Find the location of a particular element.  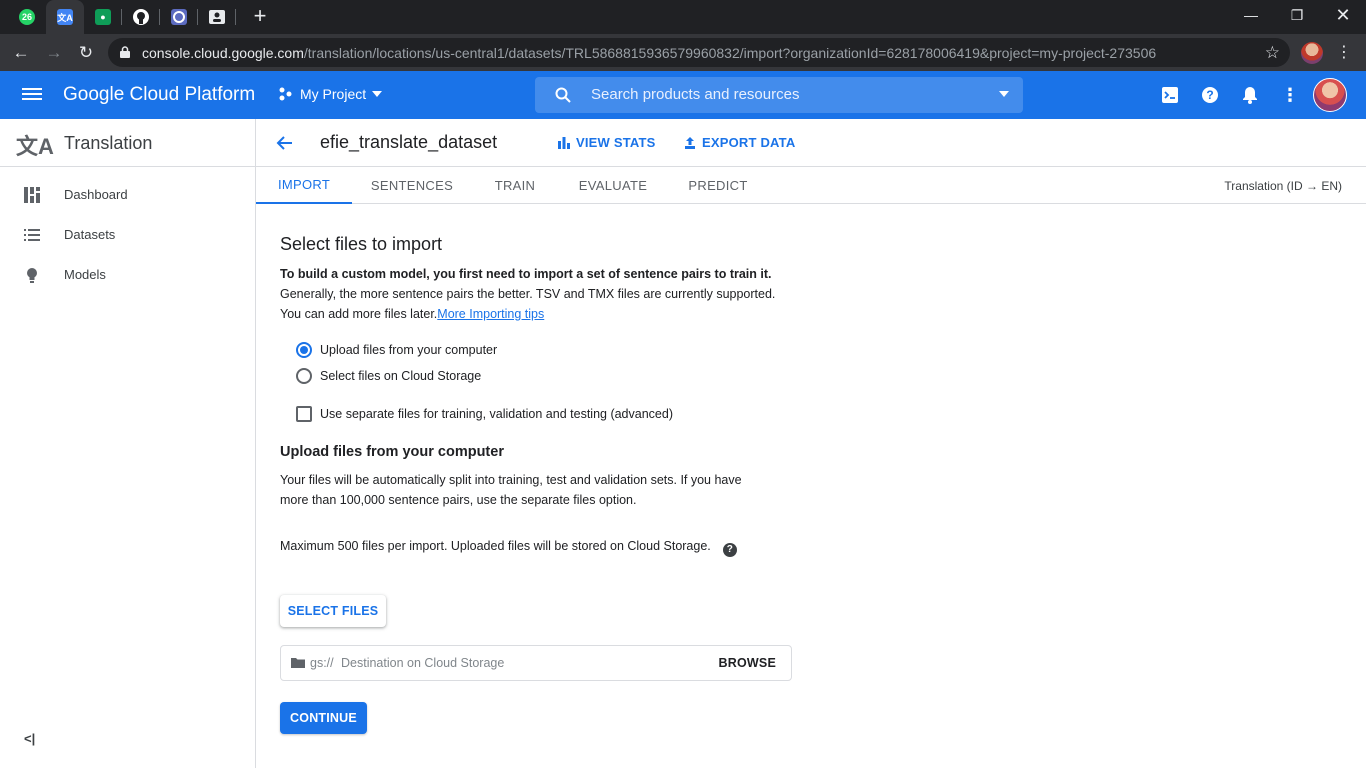

list-icon is located at coordinates (32, 235).